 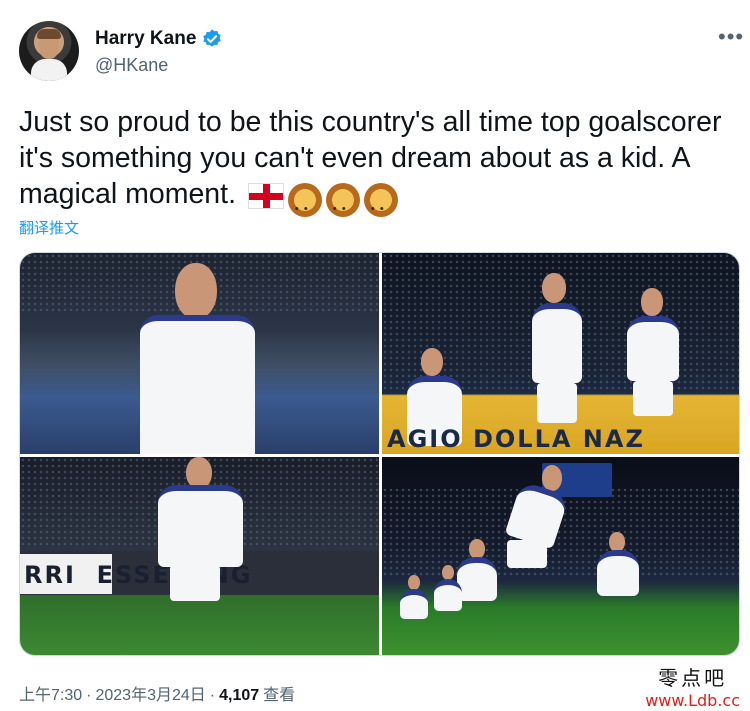 What do you see at coordinates (50, 693) in the screenshot?
I see `tweet-time: 上午7:30` at bounding box center [50, 693].